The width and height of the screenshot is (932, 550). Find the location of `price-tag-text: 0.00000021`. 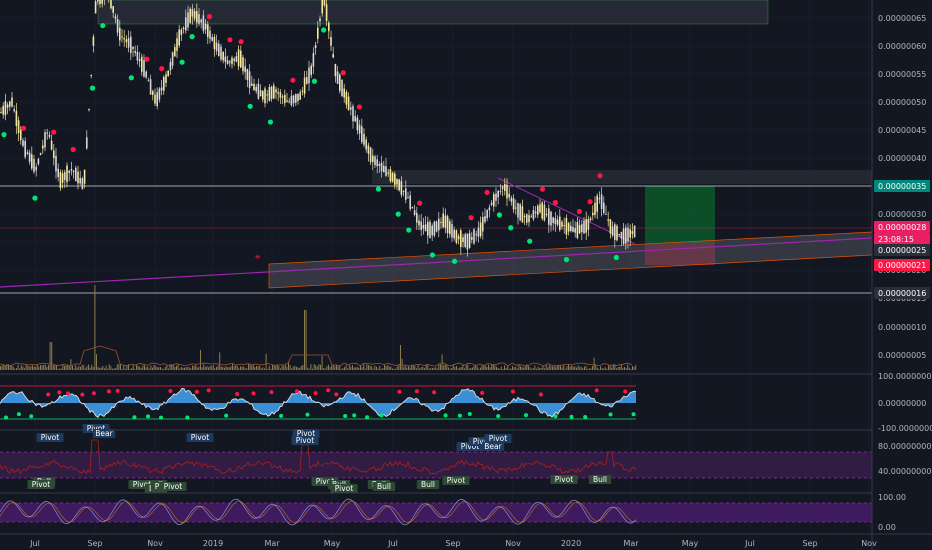

price-tag-text: 0.00000021 is located at coordinates (902, 265).